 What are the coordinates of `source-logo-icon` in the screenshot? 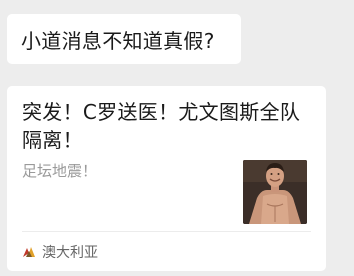 It's located at (29, 252).